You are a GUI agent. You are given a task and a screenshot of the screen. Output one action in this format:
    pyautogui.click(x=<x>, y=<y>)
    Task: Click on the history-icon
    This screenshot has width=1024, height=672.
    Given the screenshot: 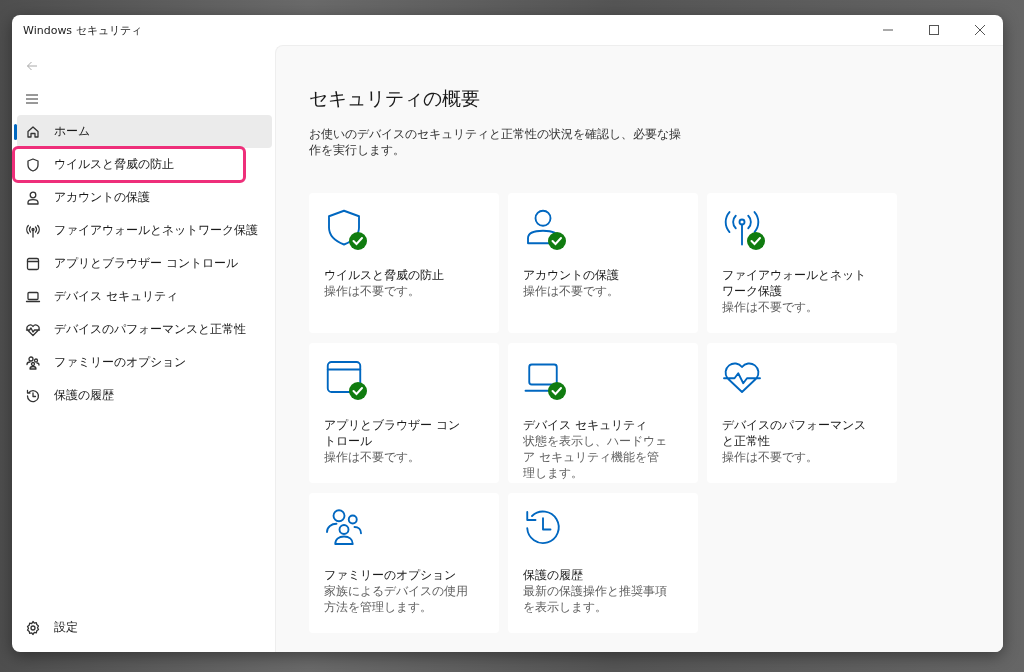 What is the action you would take?
    pyautogui.click(x=33, y=395)
    